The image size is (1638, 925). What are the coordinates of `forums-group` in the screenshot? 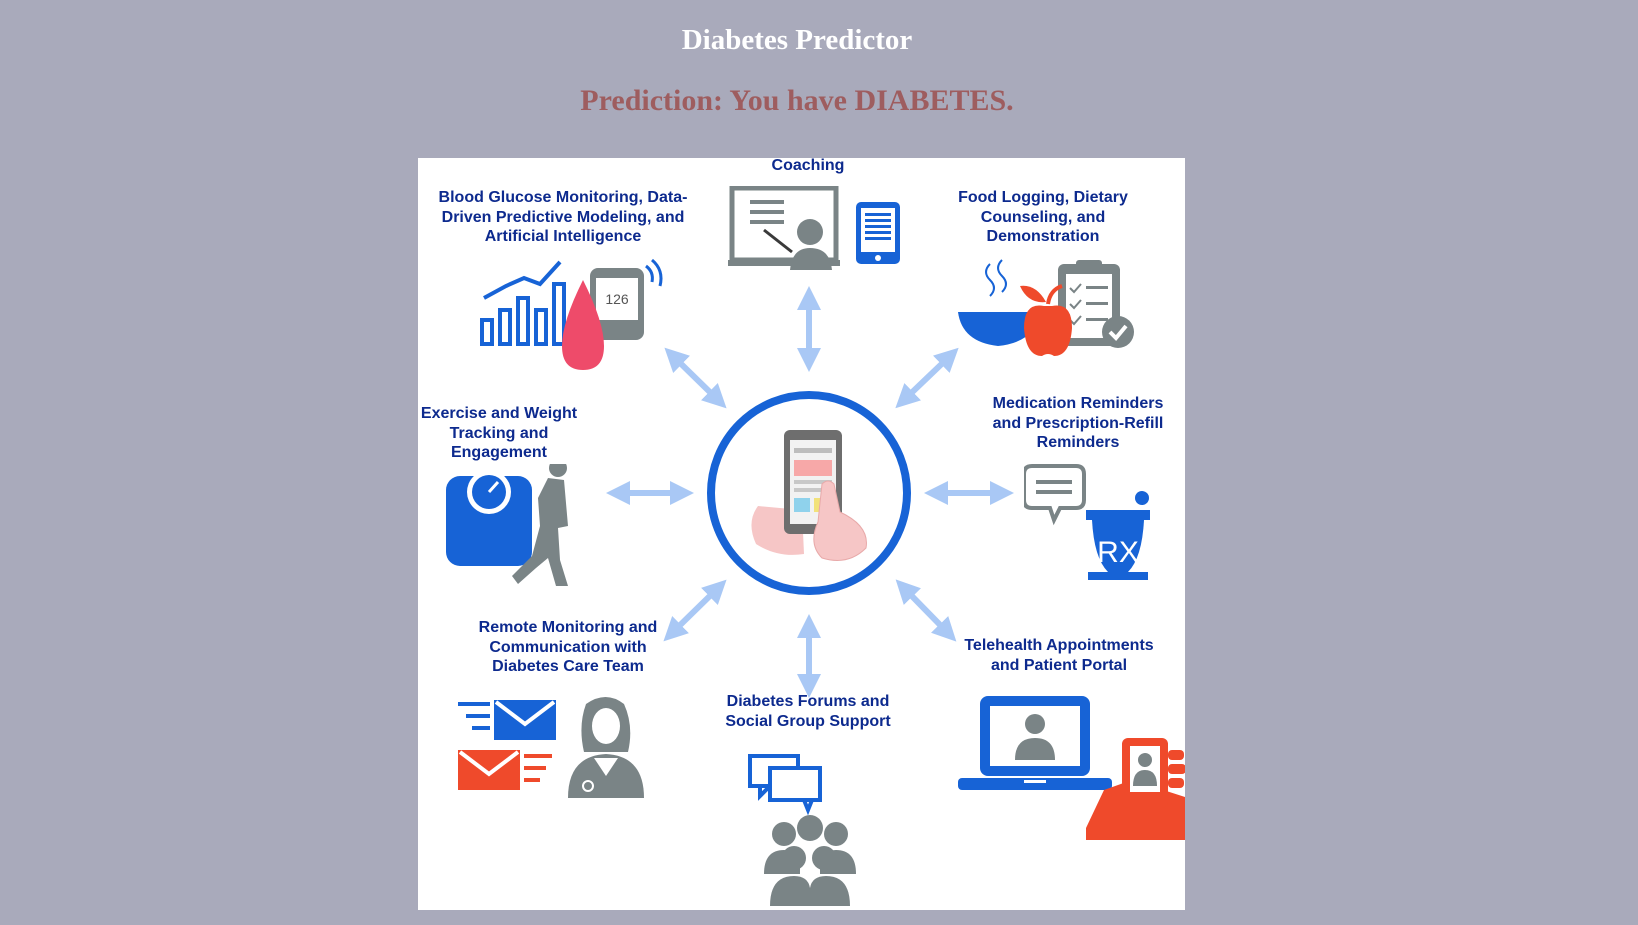 It's located at (802, 830).